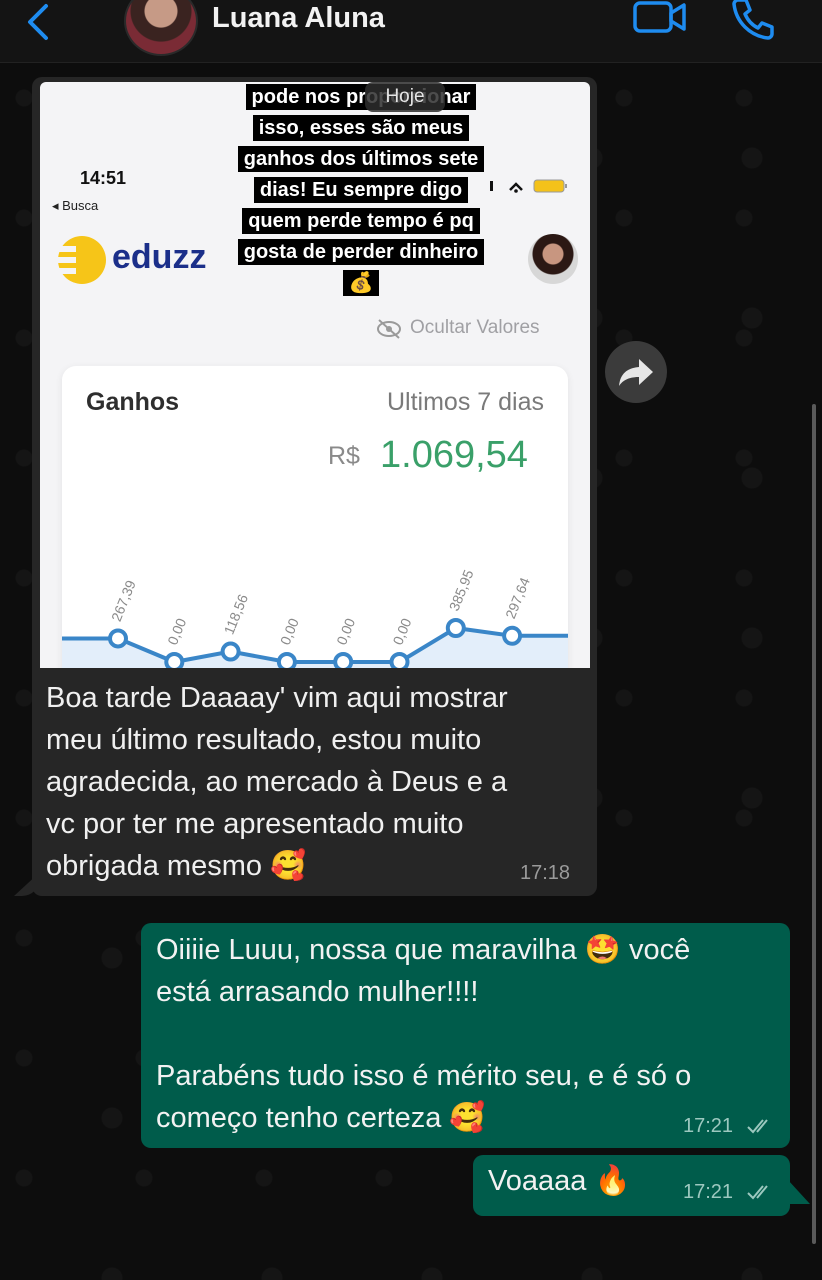  Describe the element at coordinates (40, 22) in the screenshot. I see `back-chevron-icon` at that location.